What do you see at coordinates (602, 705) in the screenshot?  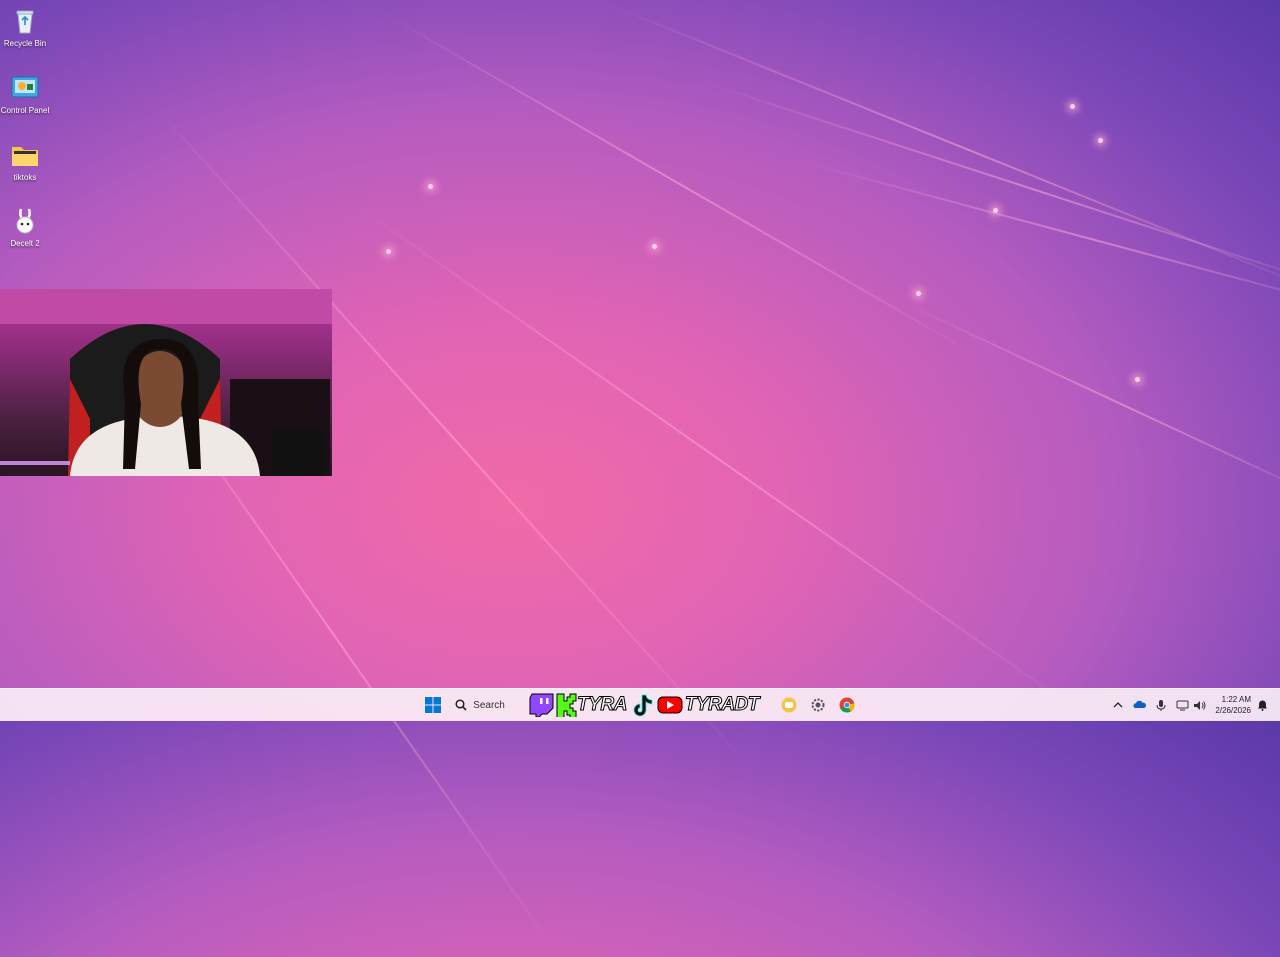 I see `kick-handle: TYRA` at bounding box center [602, 705].